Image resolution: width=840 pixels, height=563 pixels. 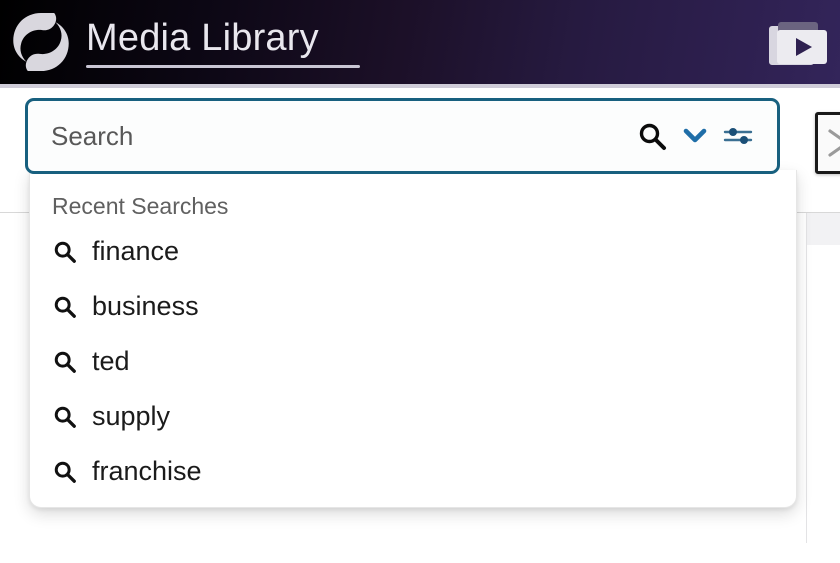 I want to click on list-item-label: finance, so click(x=136, y=251).